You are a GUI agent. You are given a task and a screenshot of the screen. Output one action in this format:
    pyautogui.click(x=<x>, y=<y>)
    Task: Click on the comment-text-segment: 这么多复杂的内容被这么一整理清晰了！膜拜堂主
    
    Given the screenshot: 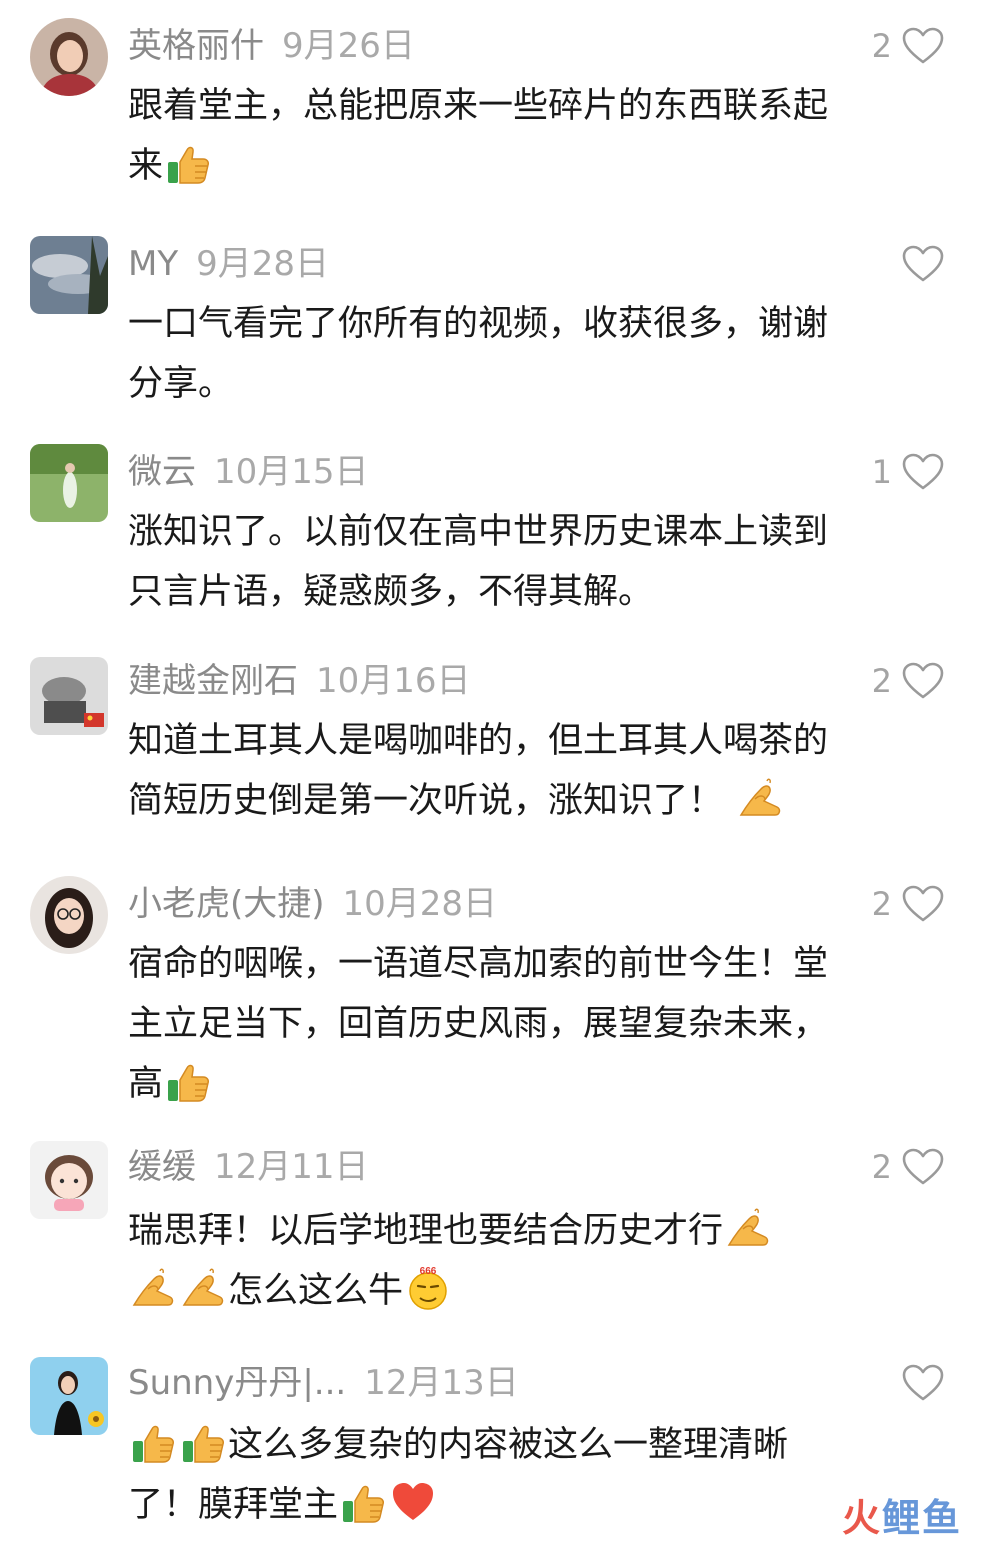 What is the action you would take?
    pyautogui.click(x=458, y=1475)
    